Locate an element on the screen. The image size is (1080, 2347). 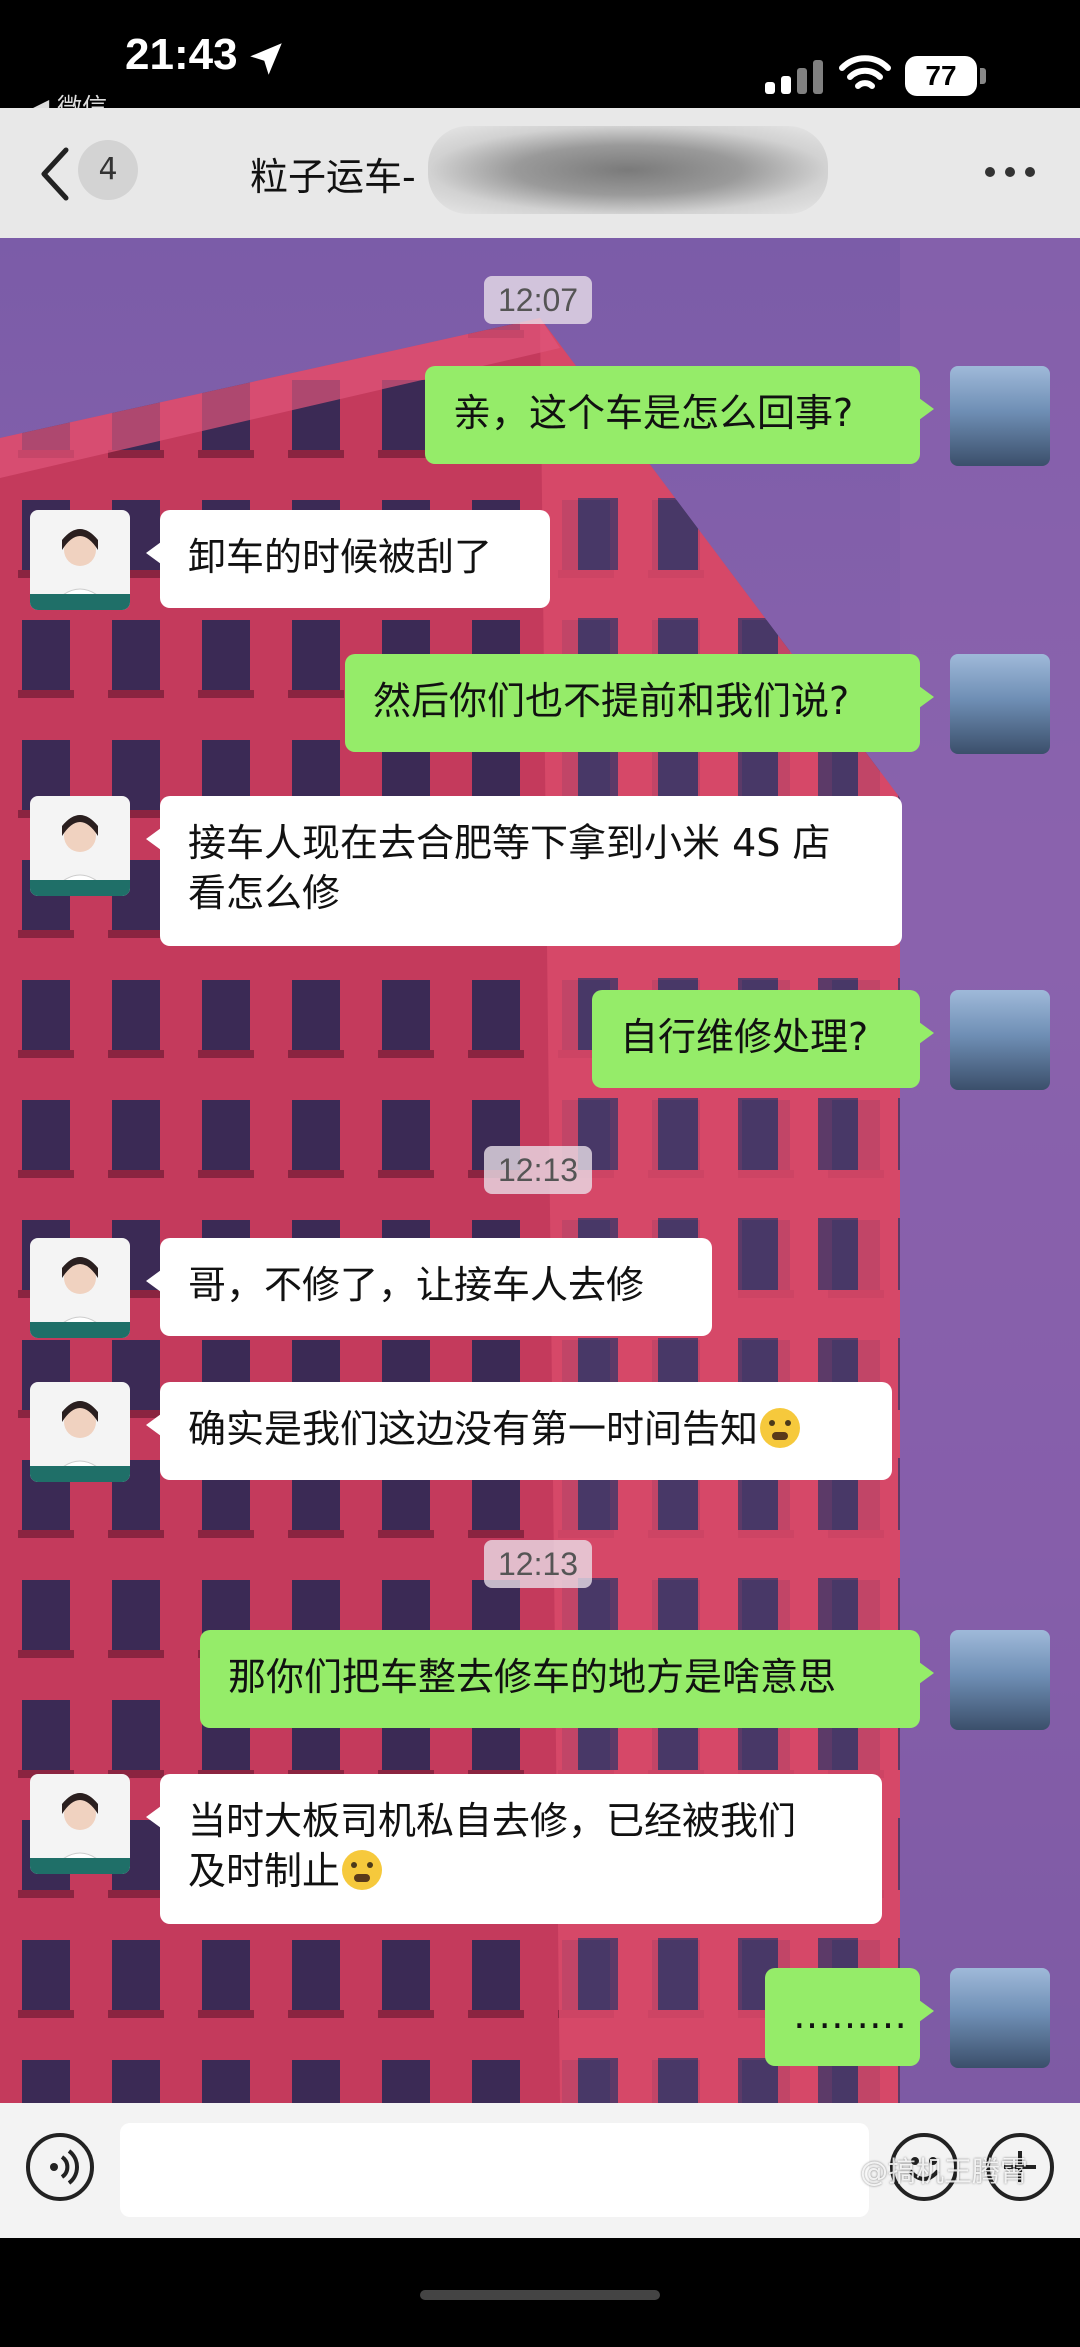
message-bubble-agent: 当时大板司机私自去修，已经被我们 及时制止 is located at coordinates (514, 1849).